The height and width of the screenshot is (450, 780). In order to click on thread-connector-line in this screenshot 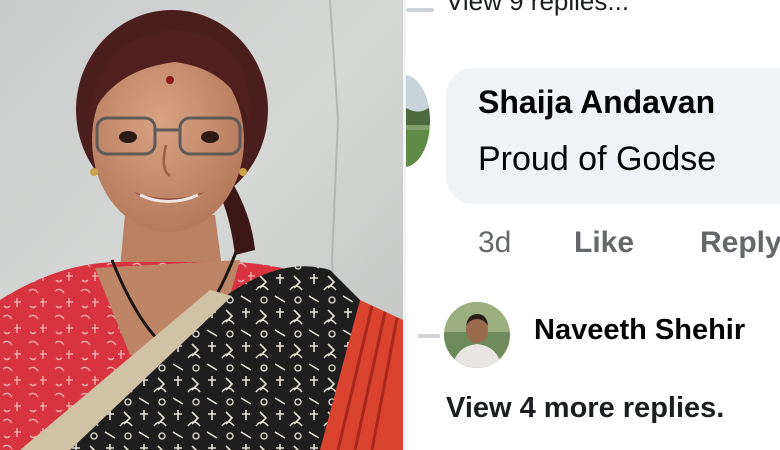, I will do `click(420, 10)`.